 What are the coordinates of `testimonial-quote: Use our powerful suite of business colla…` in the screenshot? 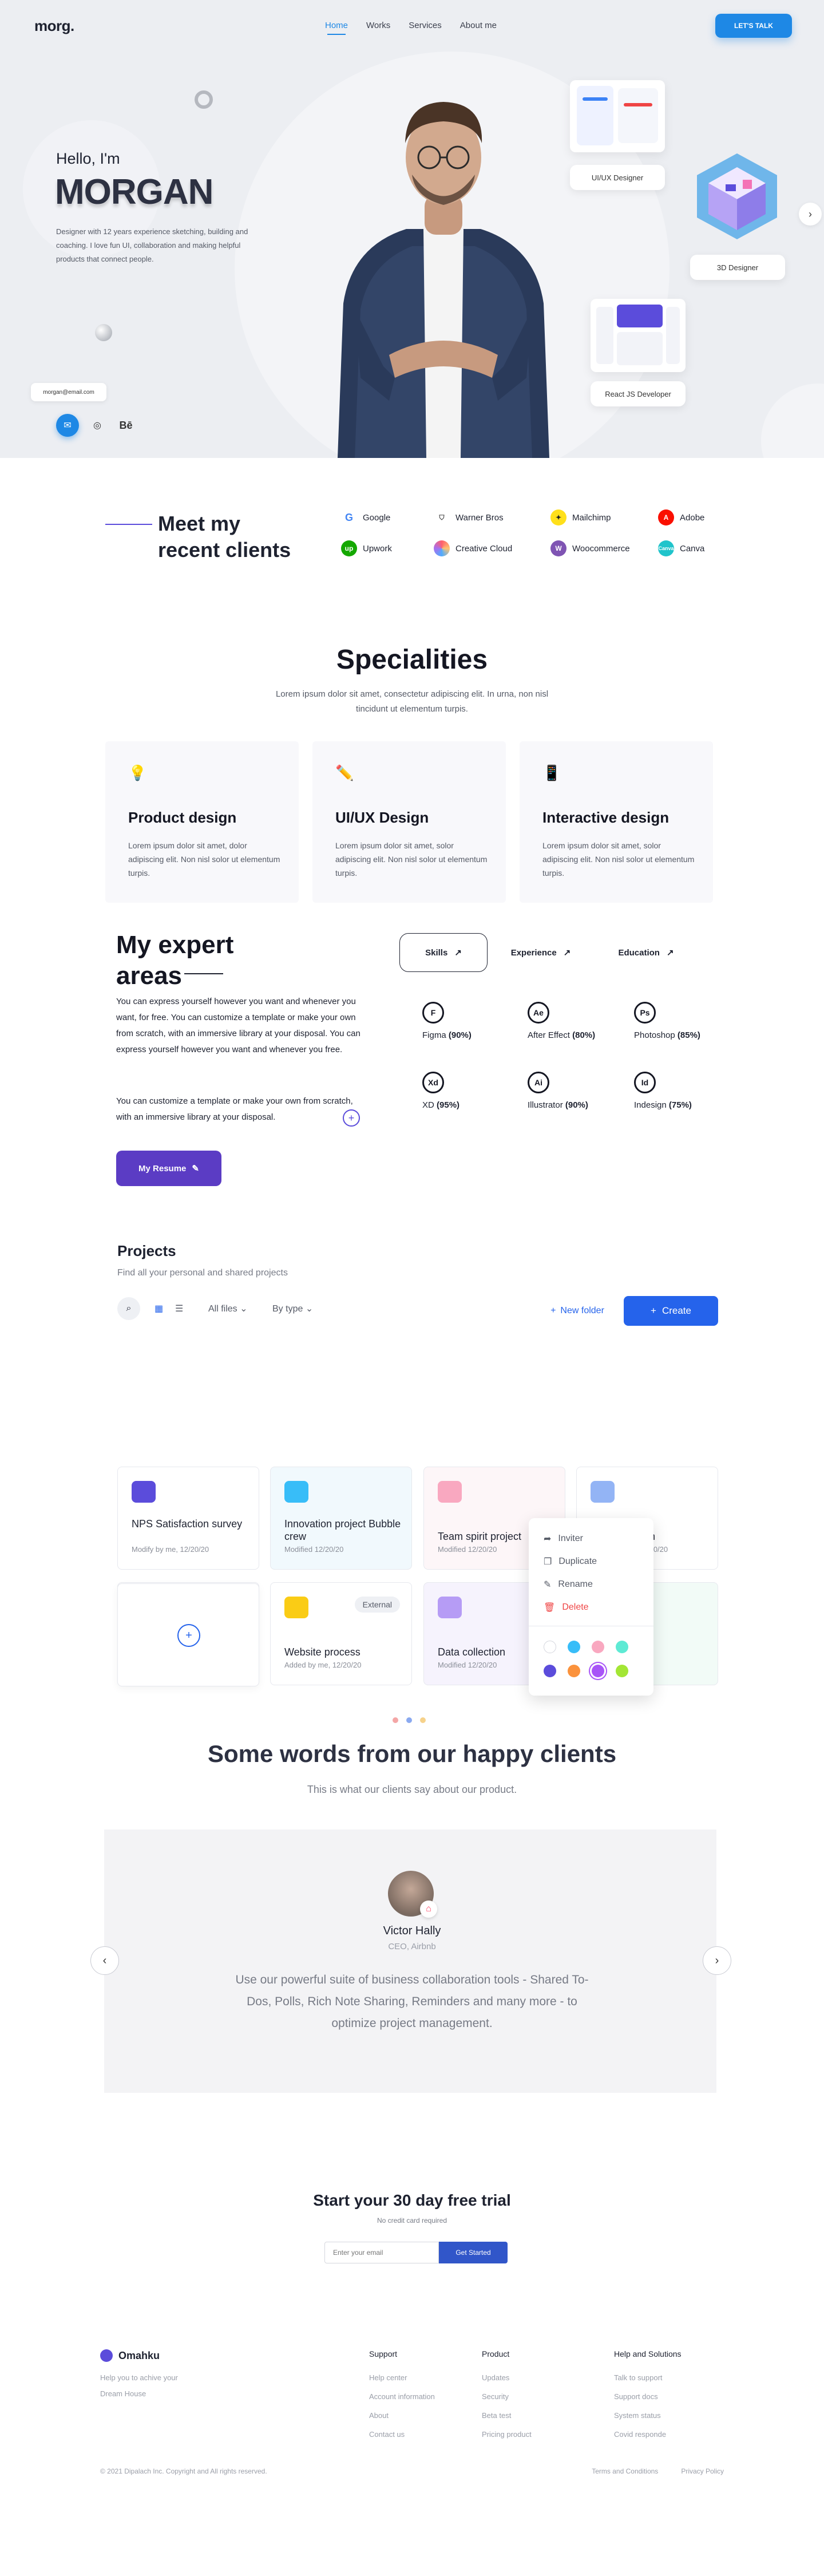 It's located at (412, 2001).